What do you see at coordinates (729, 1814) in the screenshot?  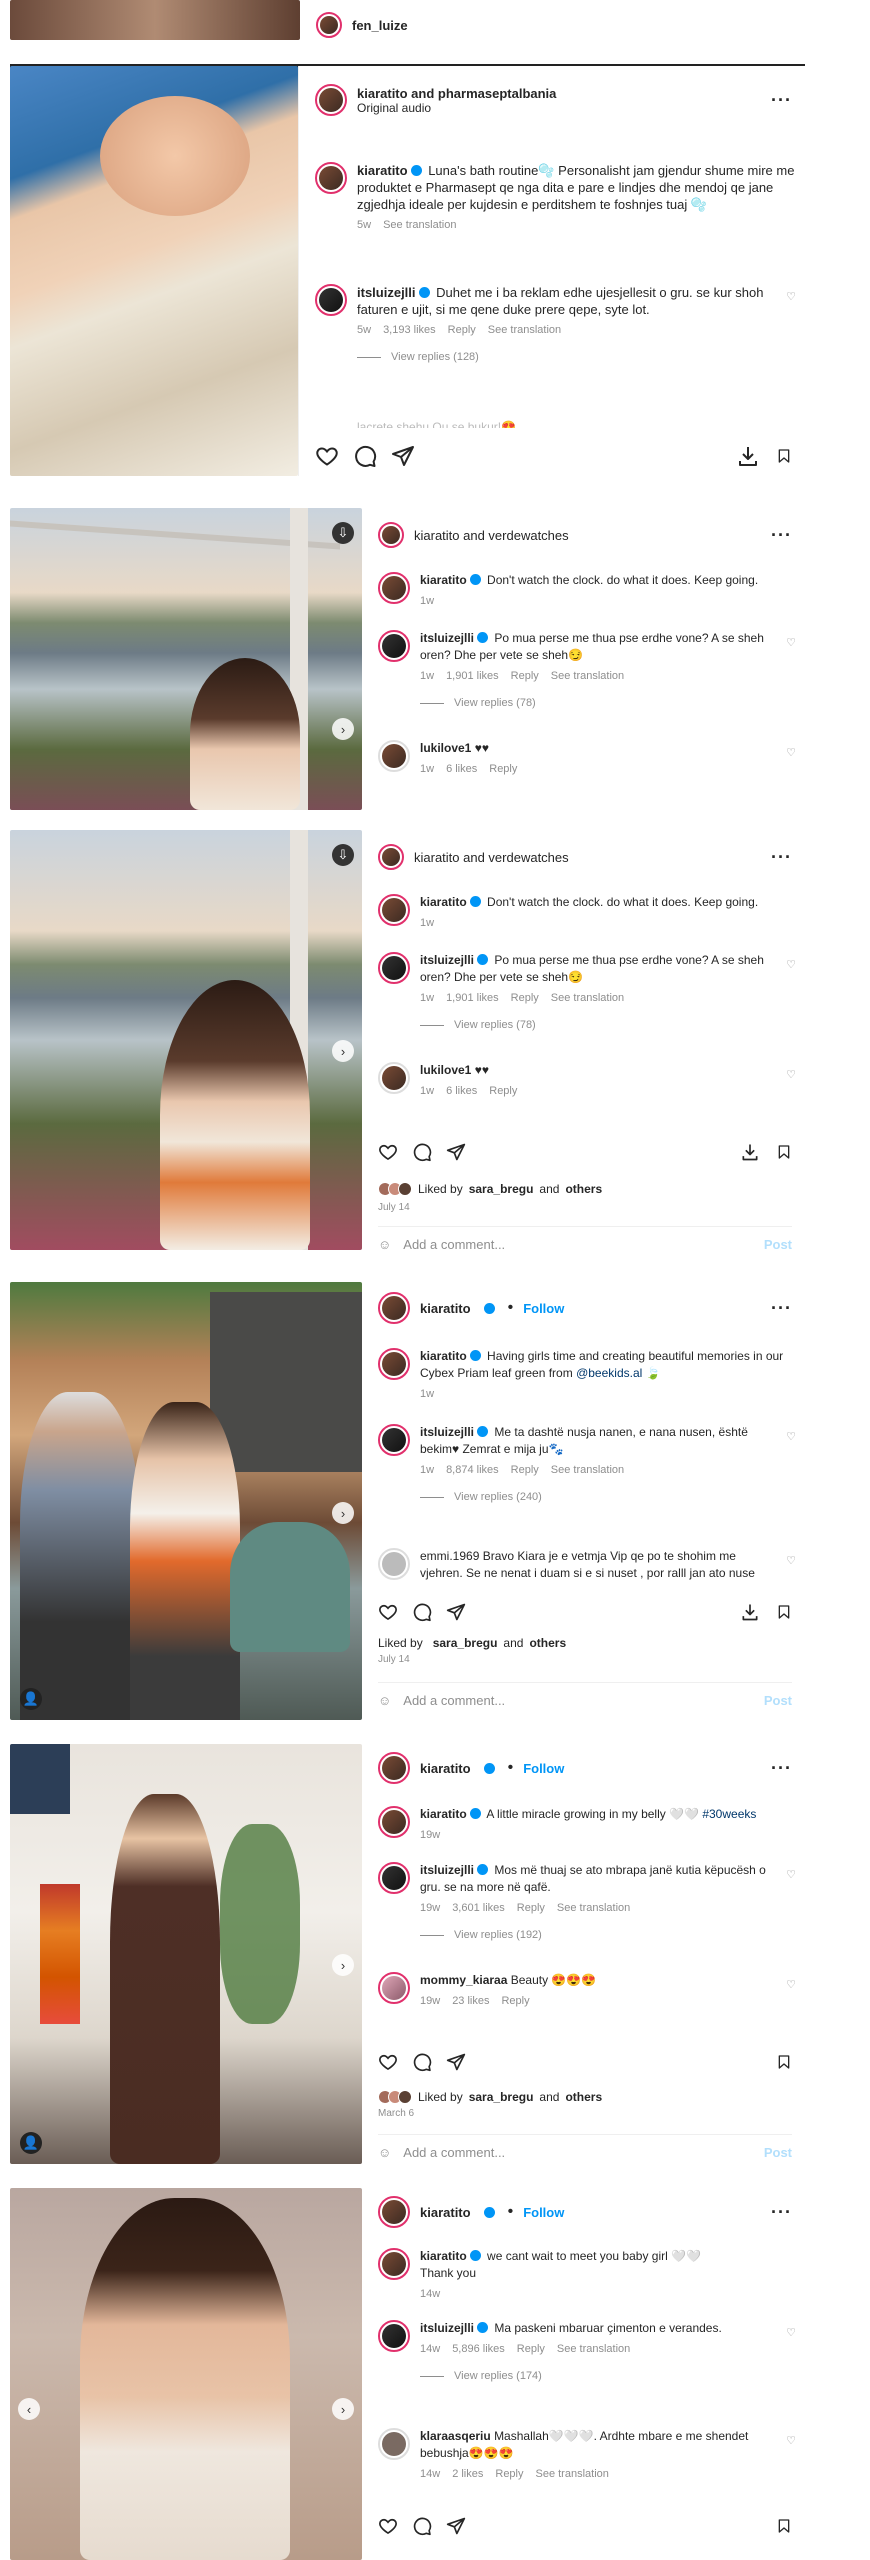 I see `hashtag-link: #30weeks` at bounding box center [729, 1814].